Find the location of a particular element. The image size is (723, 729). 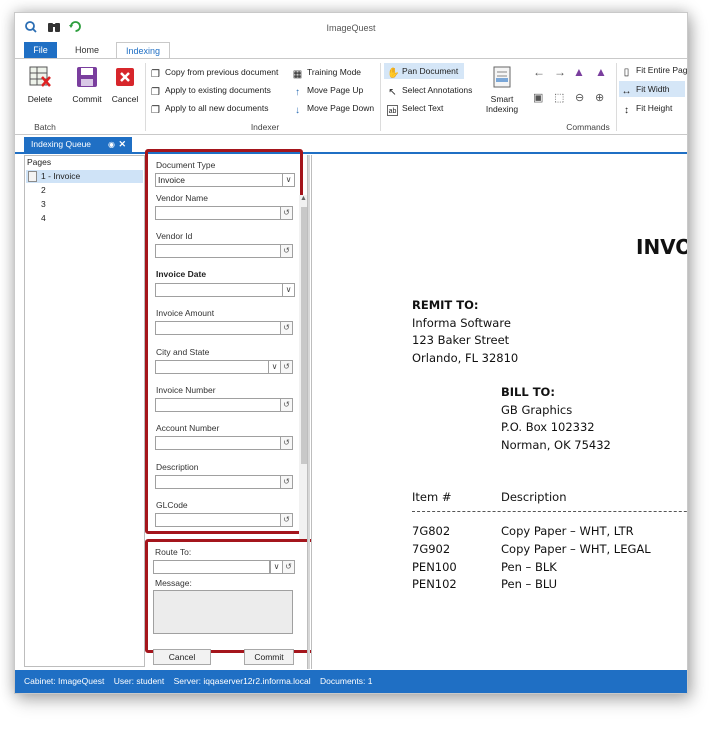

status-cabinet: Cabinet: ImageQuest is located at coordinates (64, 681).